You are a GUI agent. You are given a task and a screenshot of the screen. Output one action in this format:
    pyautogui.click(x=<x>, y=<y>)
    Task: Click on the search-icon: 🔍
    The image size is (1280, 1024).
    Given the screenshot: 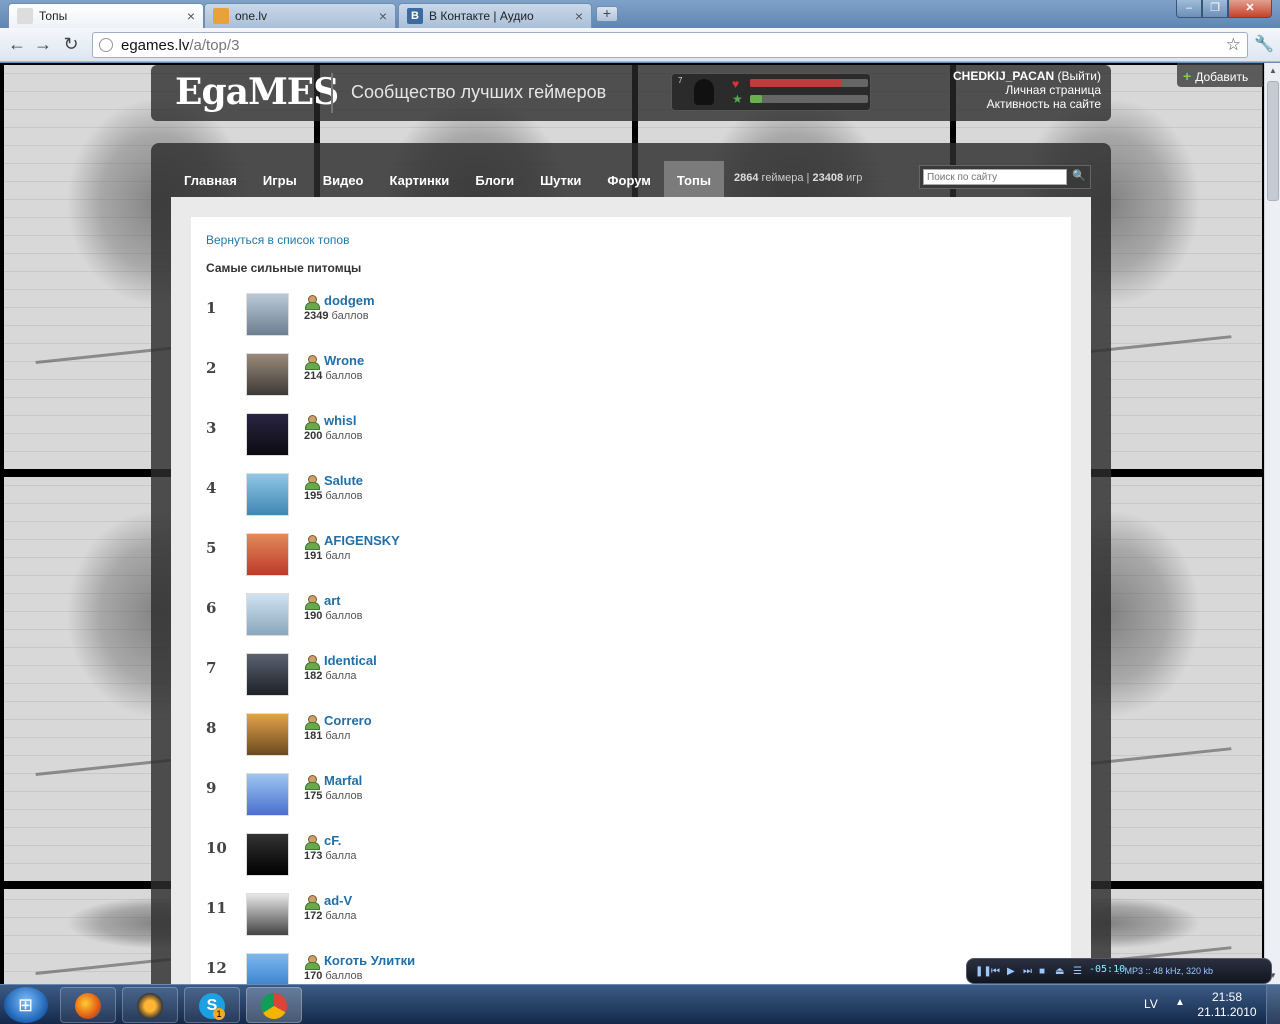 What is the action you would take?
    pyautogui.click(x=1079, y=175)
    